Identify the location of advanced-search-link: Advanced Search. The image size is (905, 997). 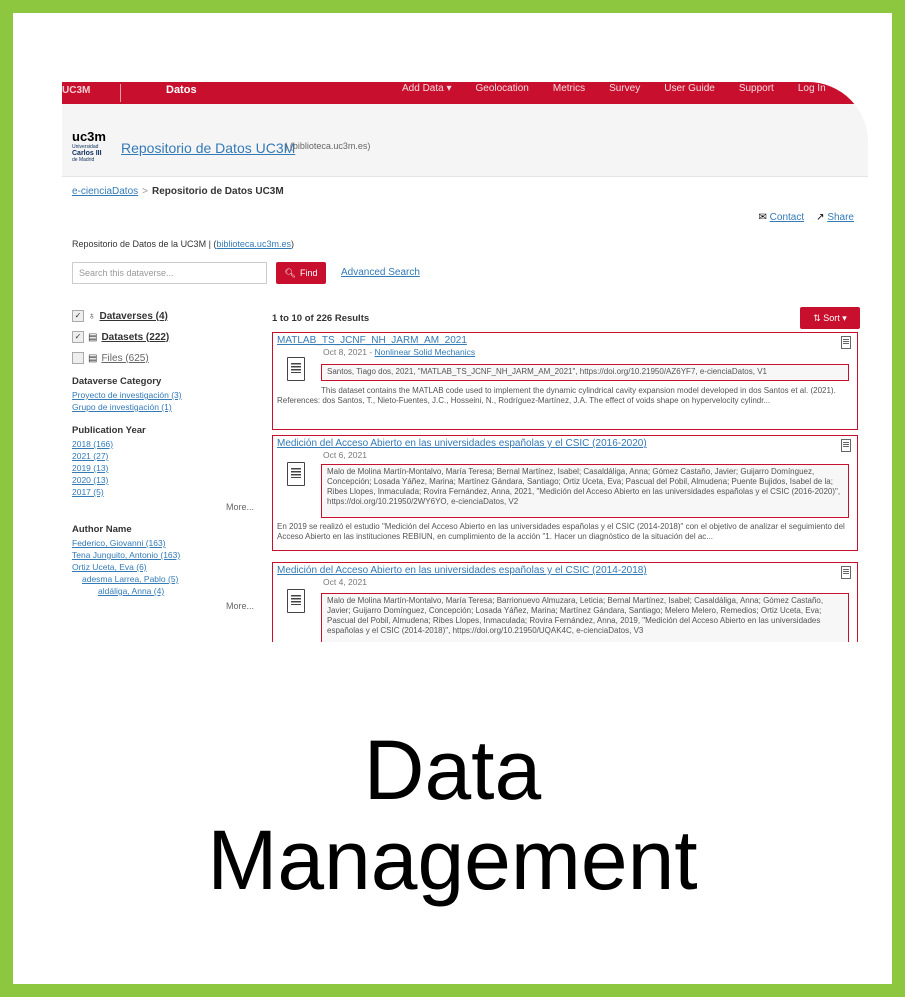
(380, 272).